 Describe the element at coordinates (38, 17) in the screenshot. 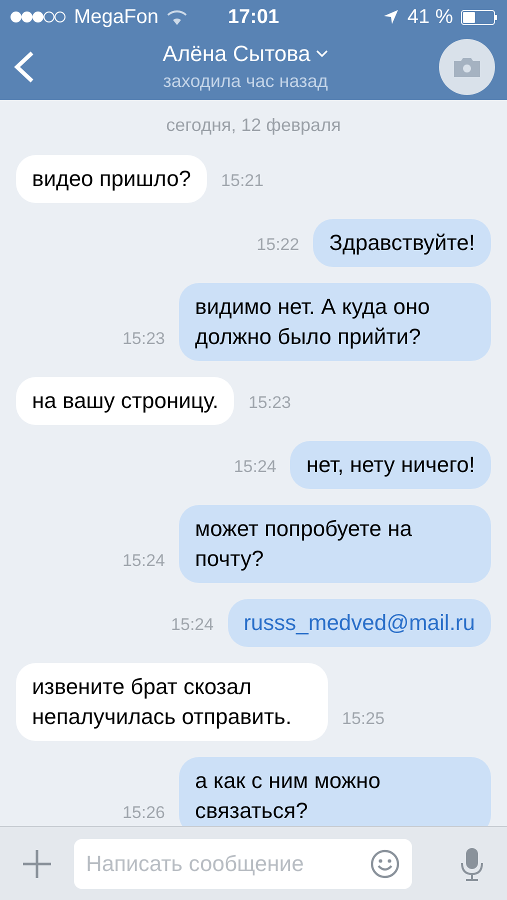

I see `signal-icon` at that location.